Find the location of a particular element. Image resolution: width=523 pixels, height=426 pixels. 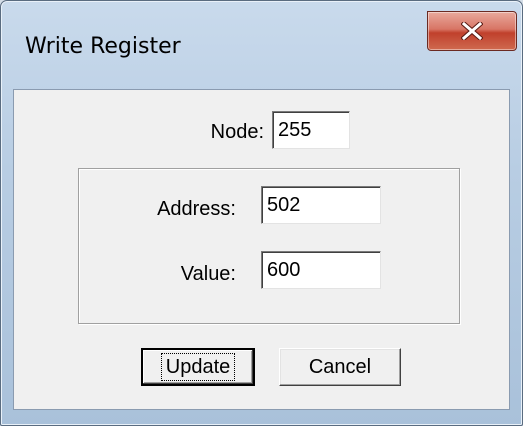

close-button is located at coordinates (472, 31).